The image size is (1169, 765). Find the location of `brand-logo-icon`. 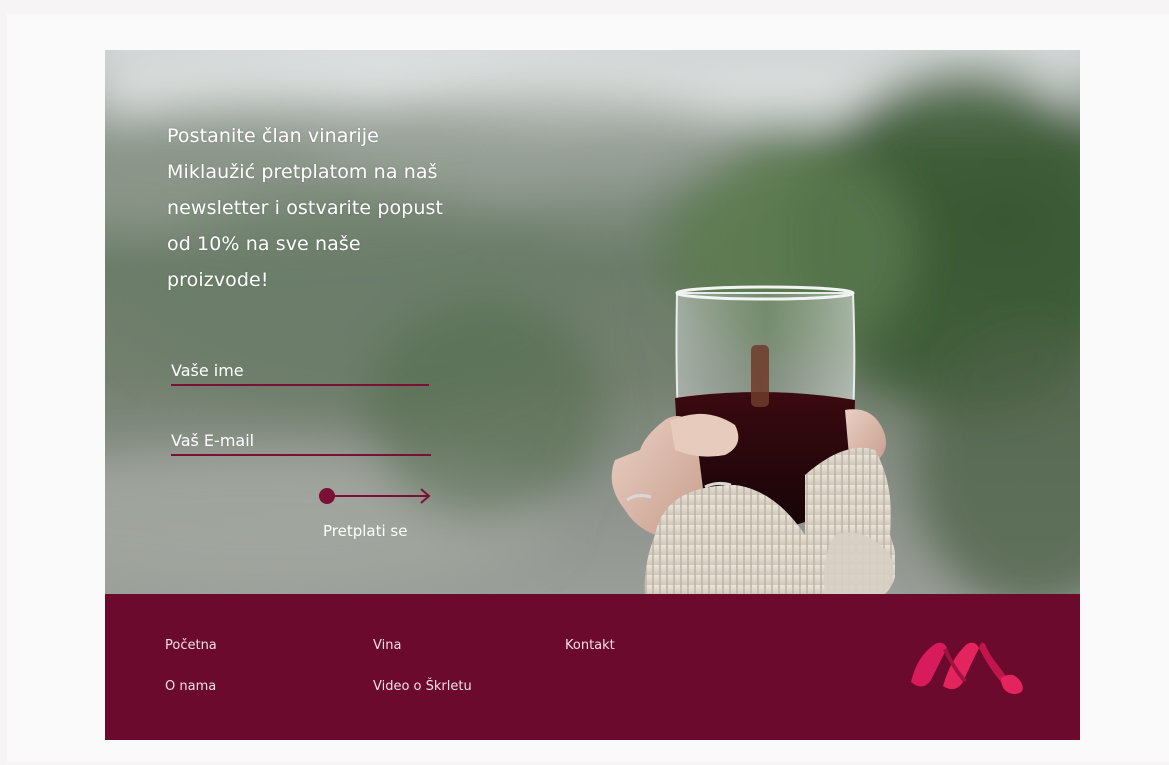

brand-logo-icon is located at coordinates (974, 665).